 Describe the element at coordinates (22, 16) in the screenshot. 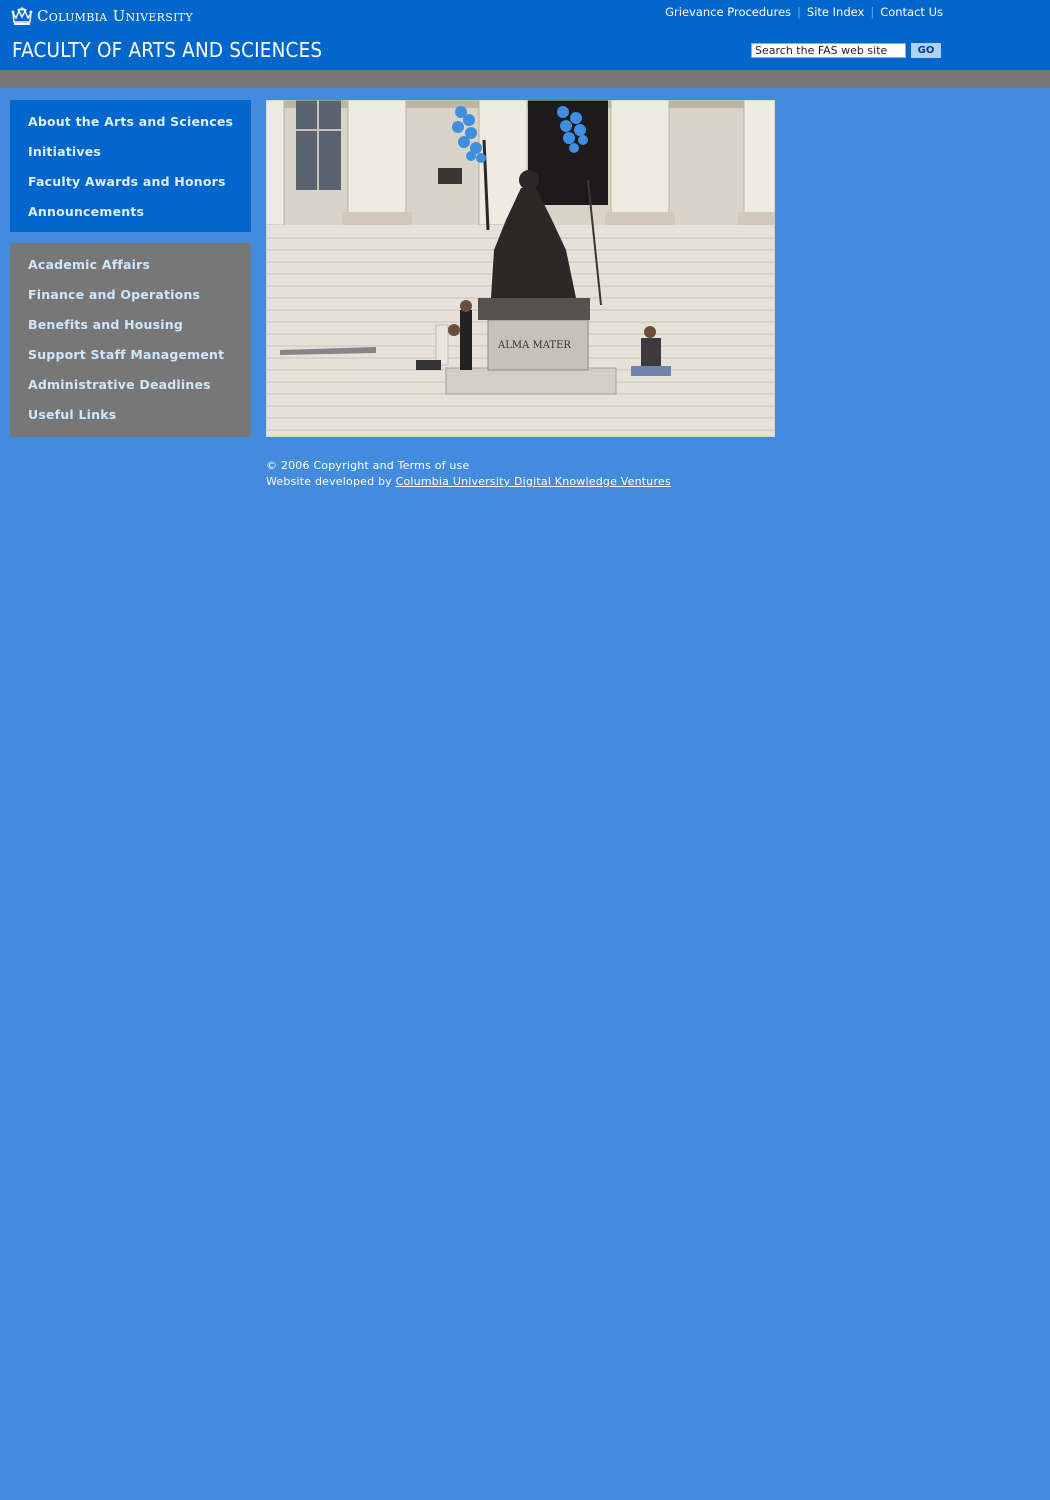

I see `crown-icon` at that location.